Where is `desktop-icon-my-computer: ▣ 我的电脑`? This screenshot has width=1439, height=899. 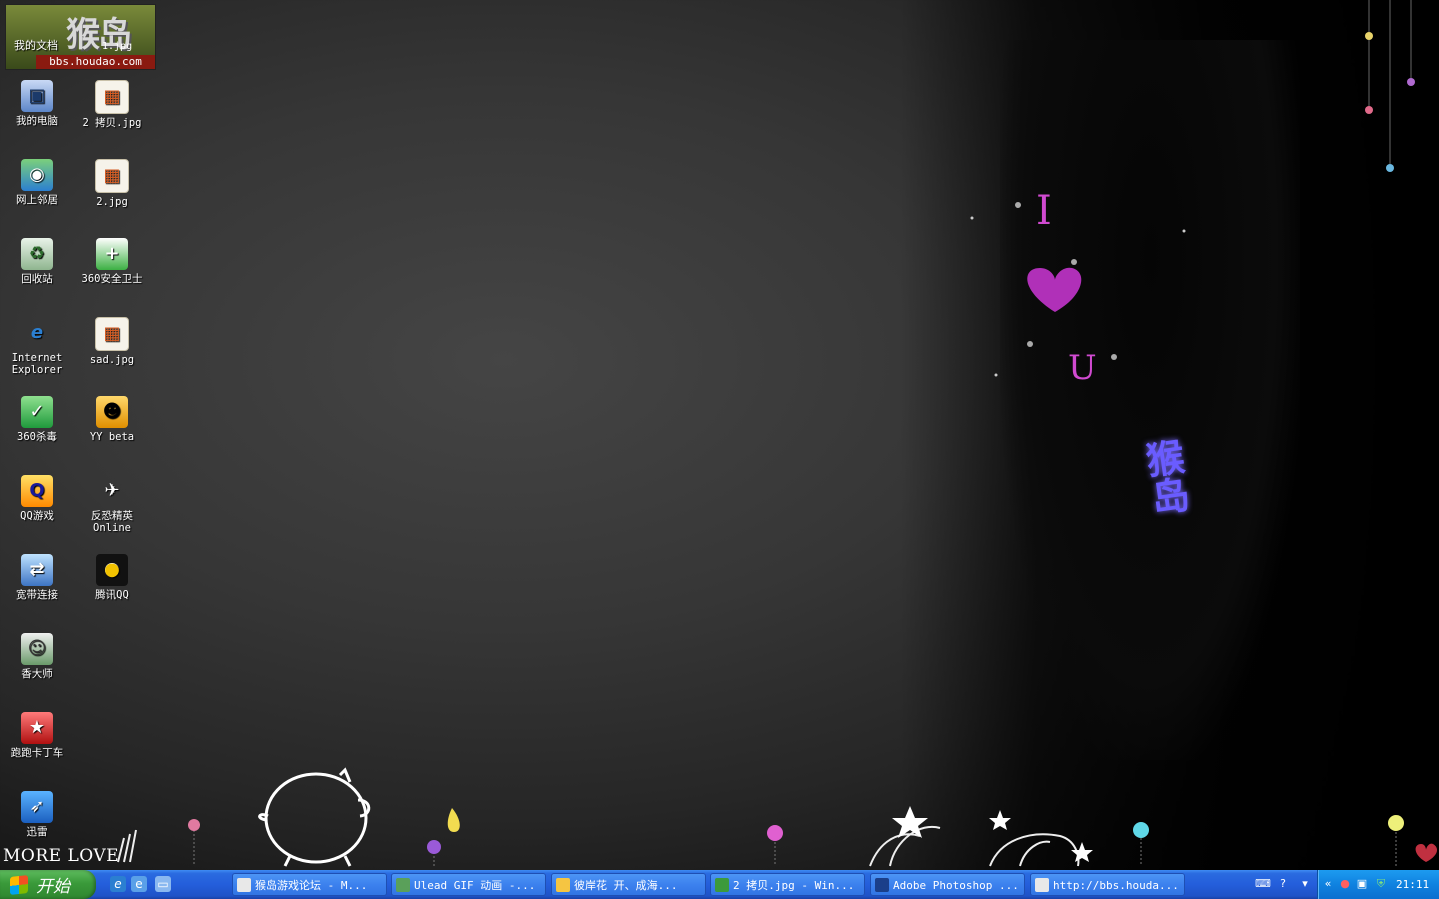 desktop-icon-my-computer: ▣ 我的电脑 is located at coordinates (37, 103).